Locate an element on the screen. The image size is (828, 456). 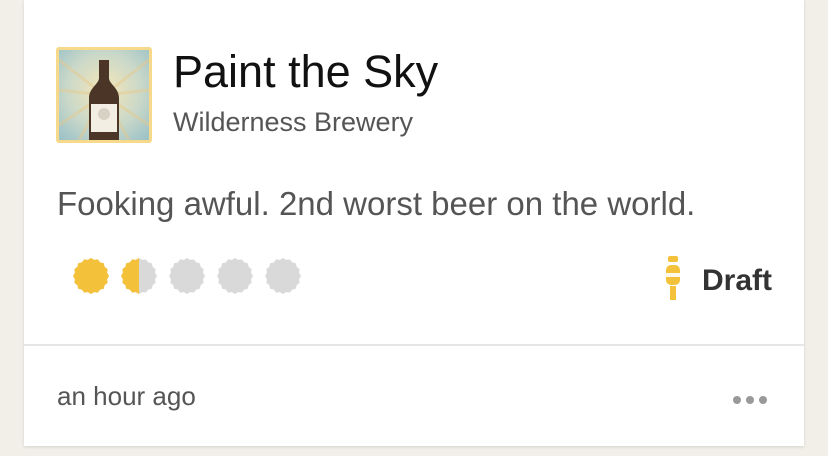
more-options-button is located at coordinates (750, 400).